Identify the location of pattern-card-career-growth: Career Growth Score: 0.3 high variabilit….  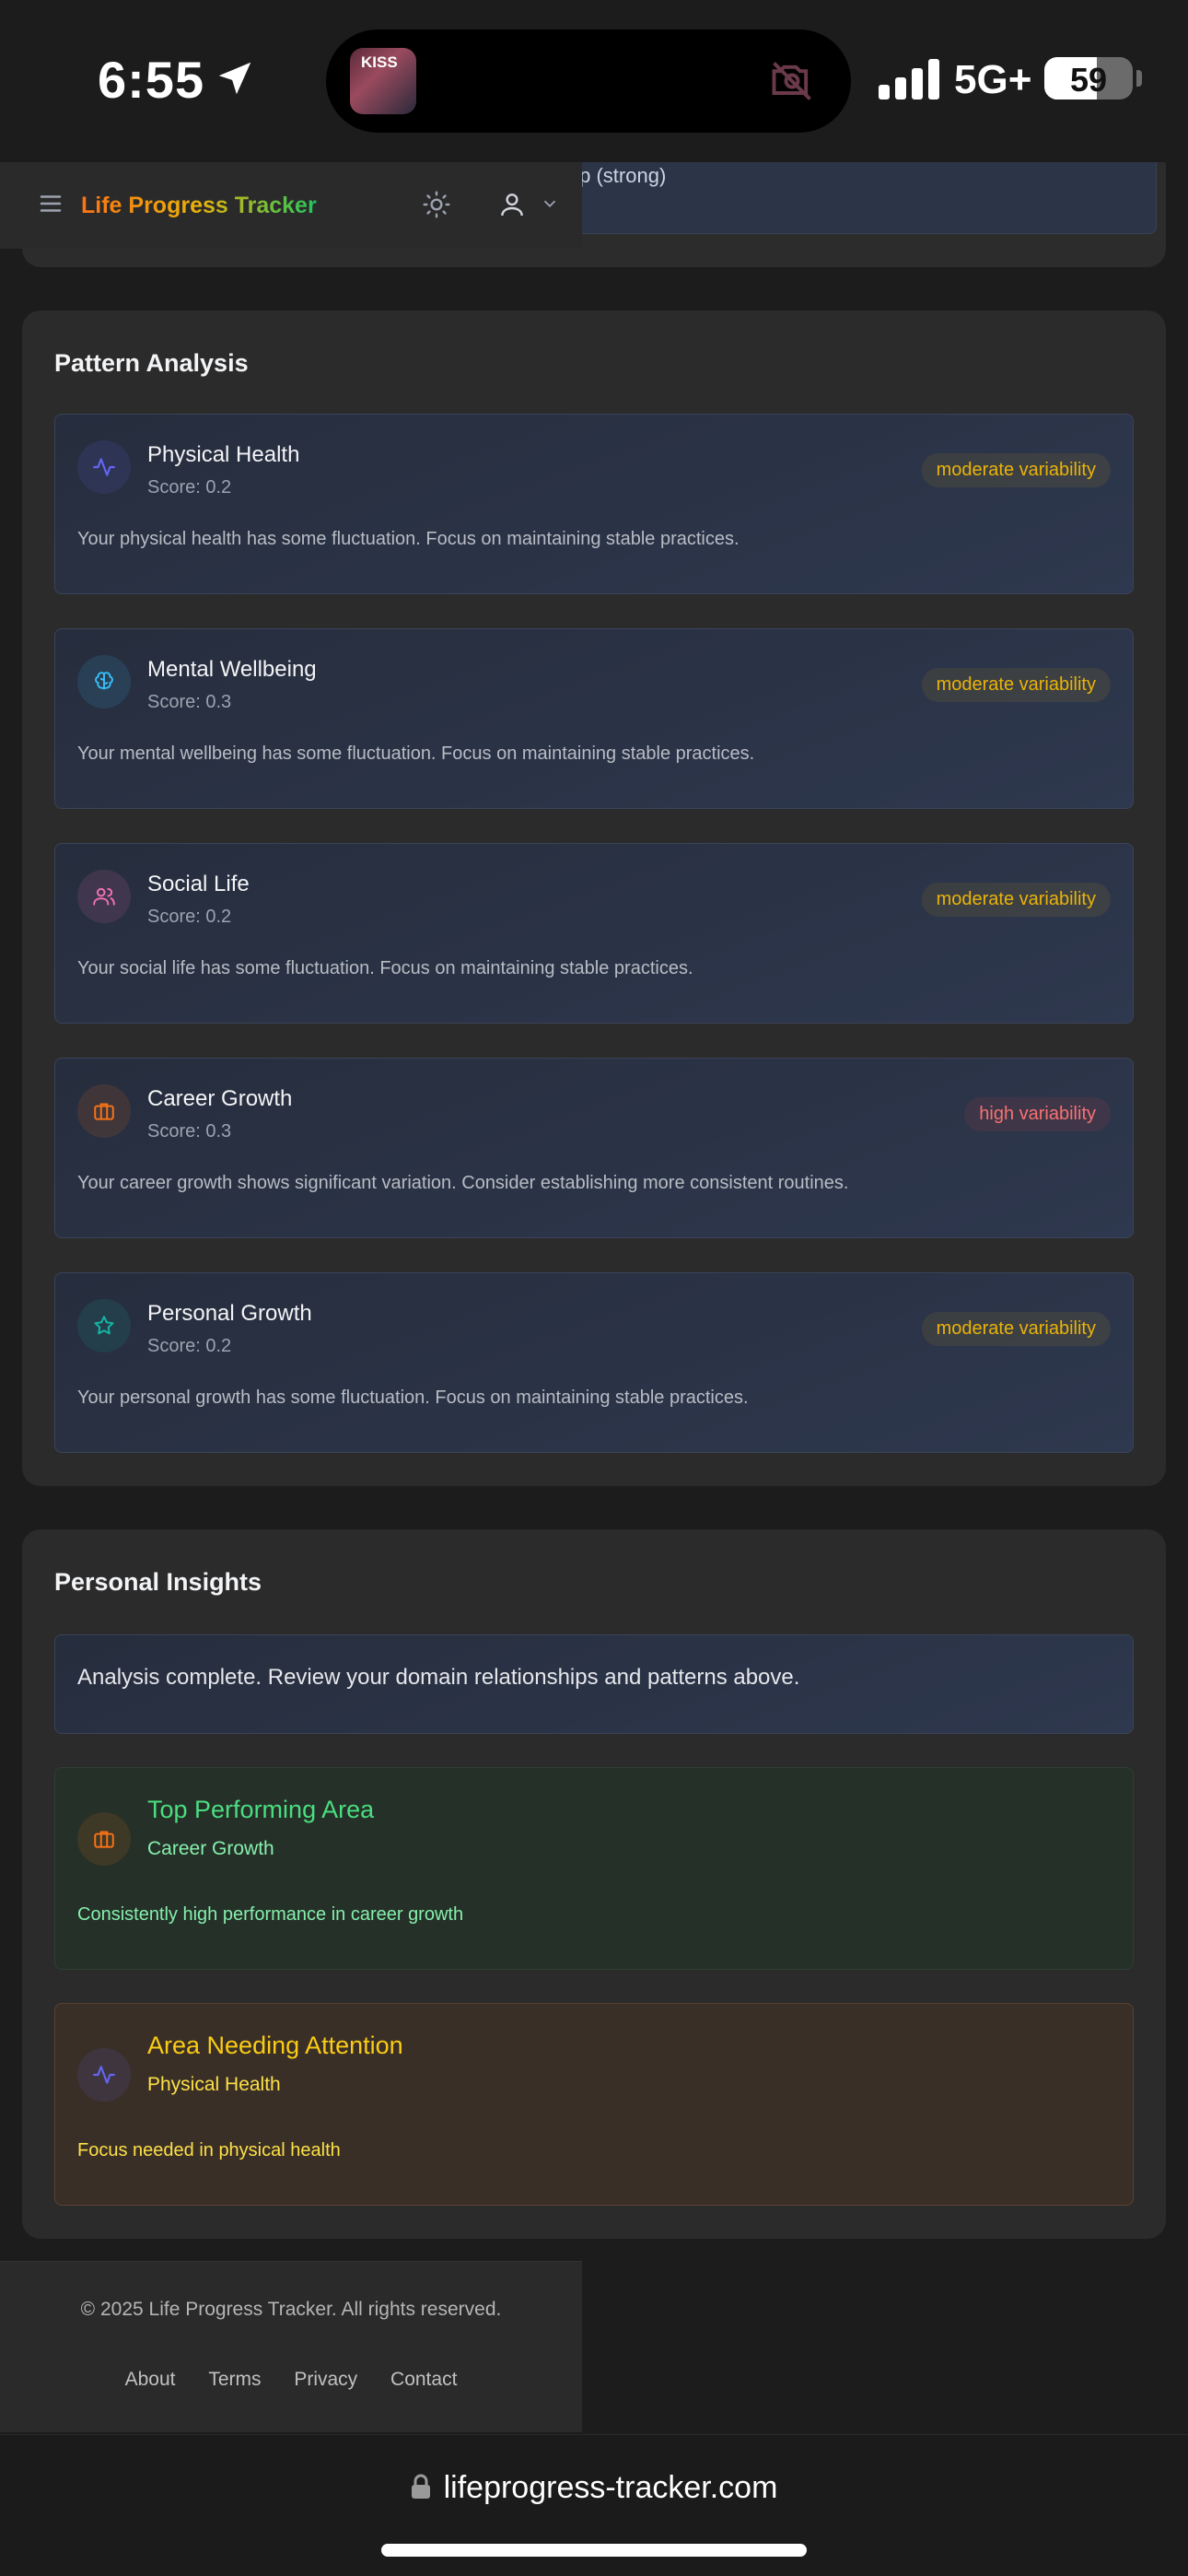
(594, 1148).